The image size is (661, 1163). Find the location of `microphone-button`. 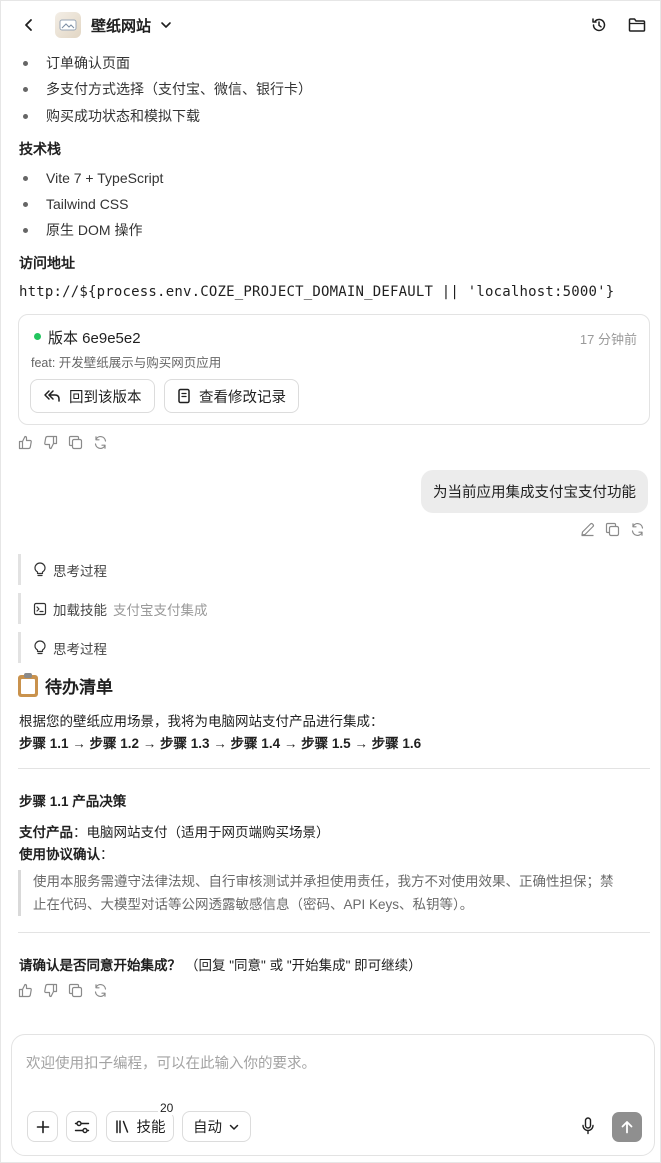

microphone-button is located at coordinates (588, 1126).